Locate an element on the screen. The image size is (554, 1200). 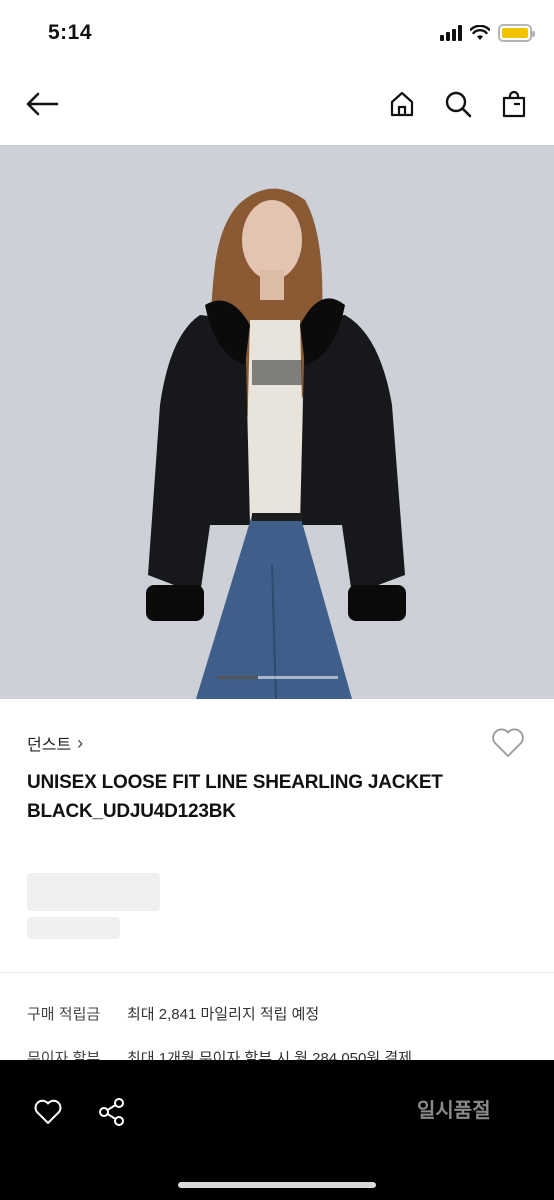
status-icons is located at coordinates (487, 33).